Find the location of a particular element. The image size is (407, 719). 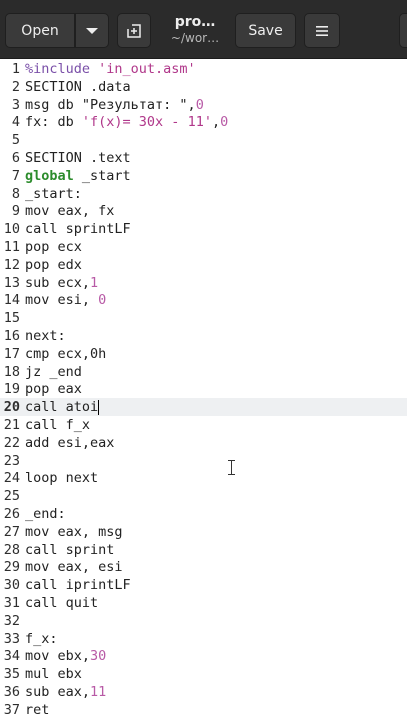

header-bar: Open pro… ~/wor… Save is located at coordinates (203, 29).